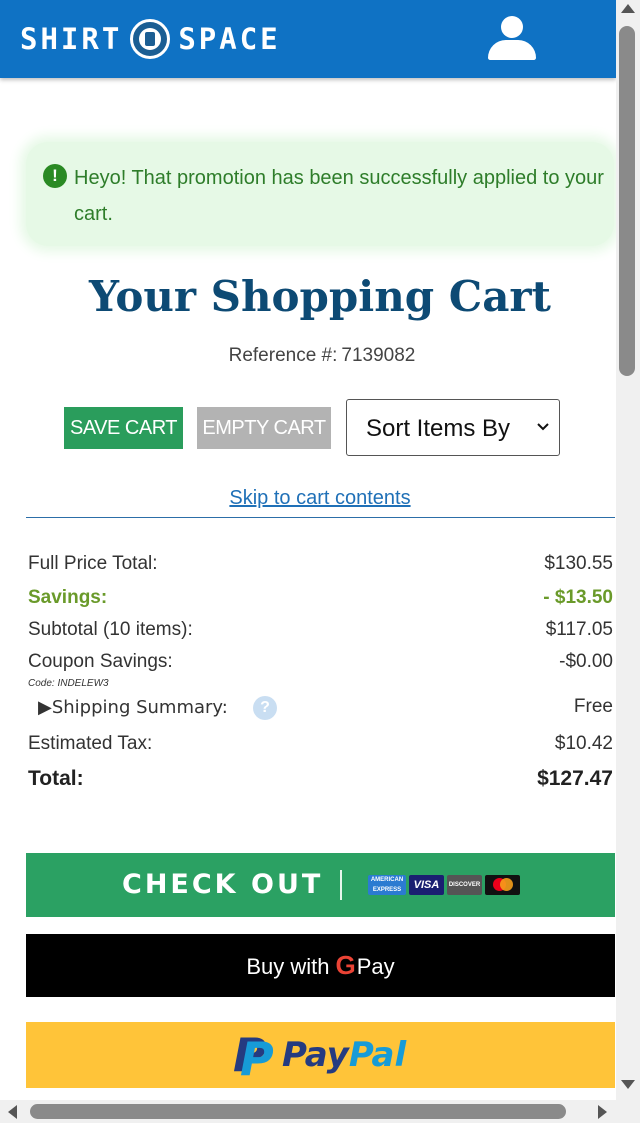  I want to click on subtotal-label: Subtotal (10 items):, so click(110, 629).